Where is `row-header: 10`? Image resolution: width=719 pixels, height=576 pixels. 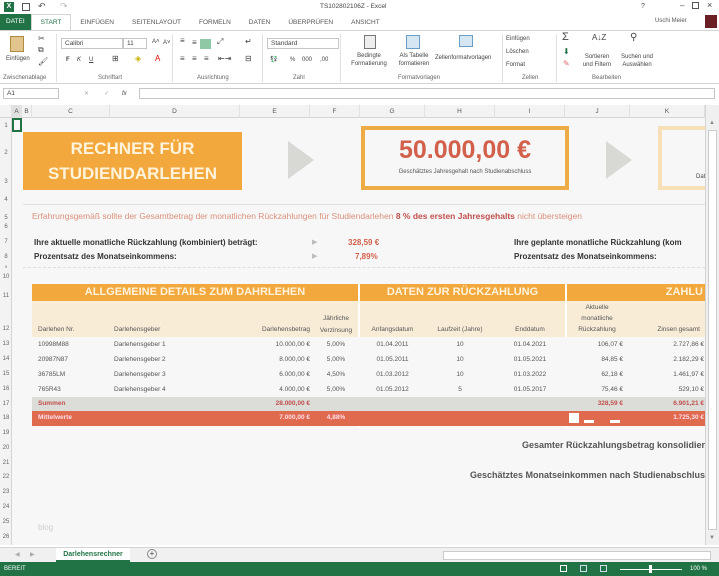 row-header: 10 is located at coordinates (6, 277).